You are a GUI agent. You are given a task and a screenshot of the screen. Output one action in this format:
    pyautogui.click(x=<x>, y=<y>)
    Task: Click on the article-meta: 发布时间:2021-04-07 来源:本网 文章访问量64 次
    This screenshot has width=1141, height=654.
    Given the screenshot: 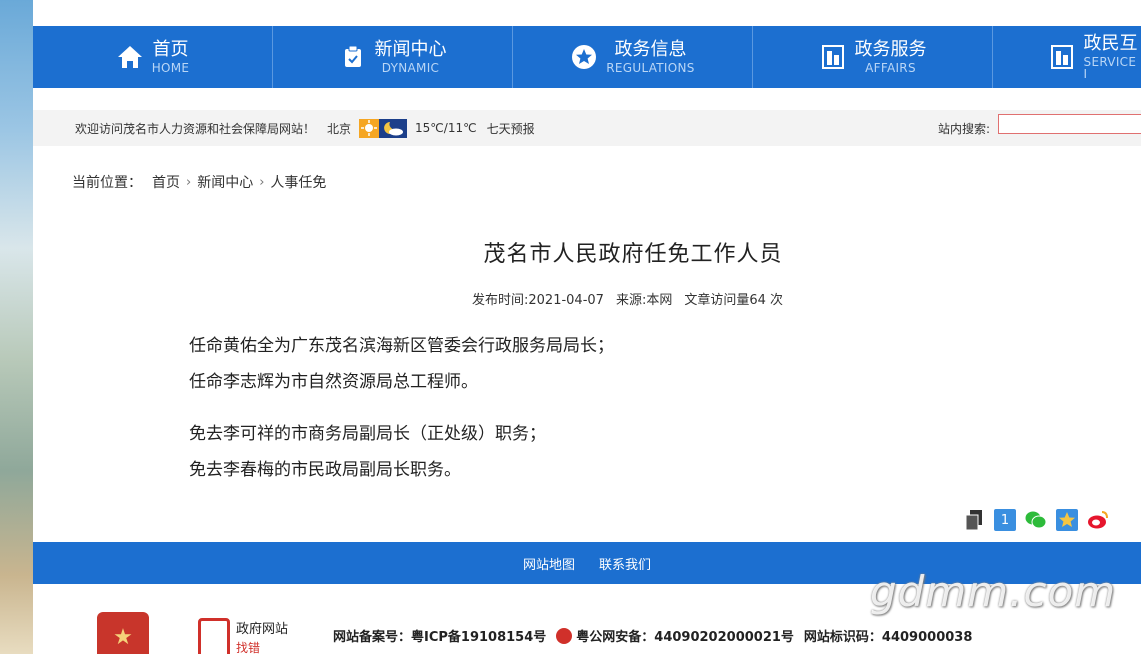 What is the action you would take?
    pyautogui.click(x=633, y=298)
    